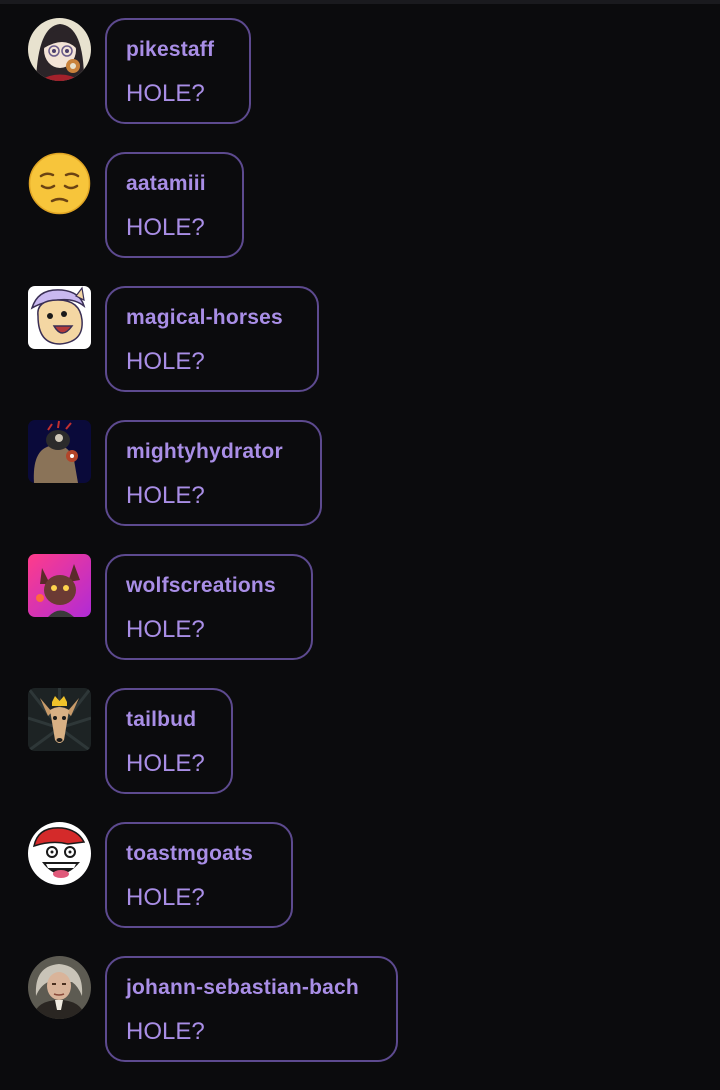 The image size is (720, 1090). What do you see at coordinates (161, 720) in the screenshot?
I see `comment-username: tailbud` at bounding box center [161, 720].